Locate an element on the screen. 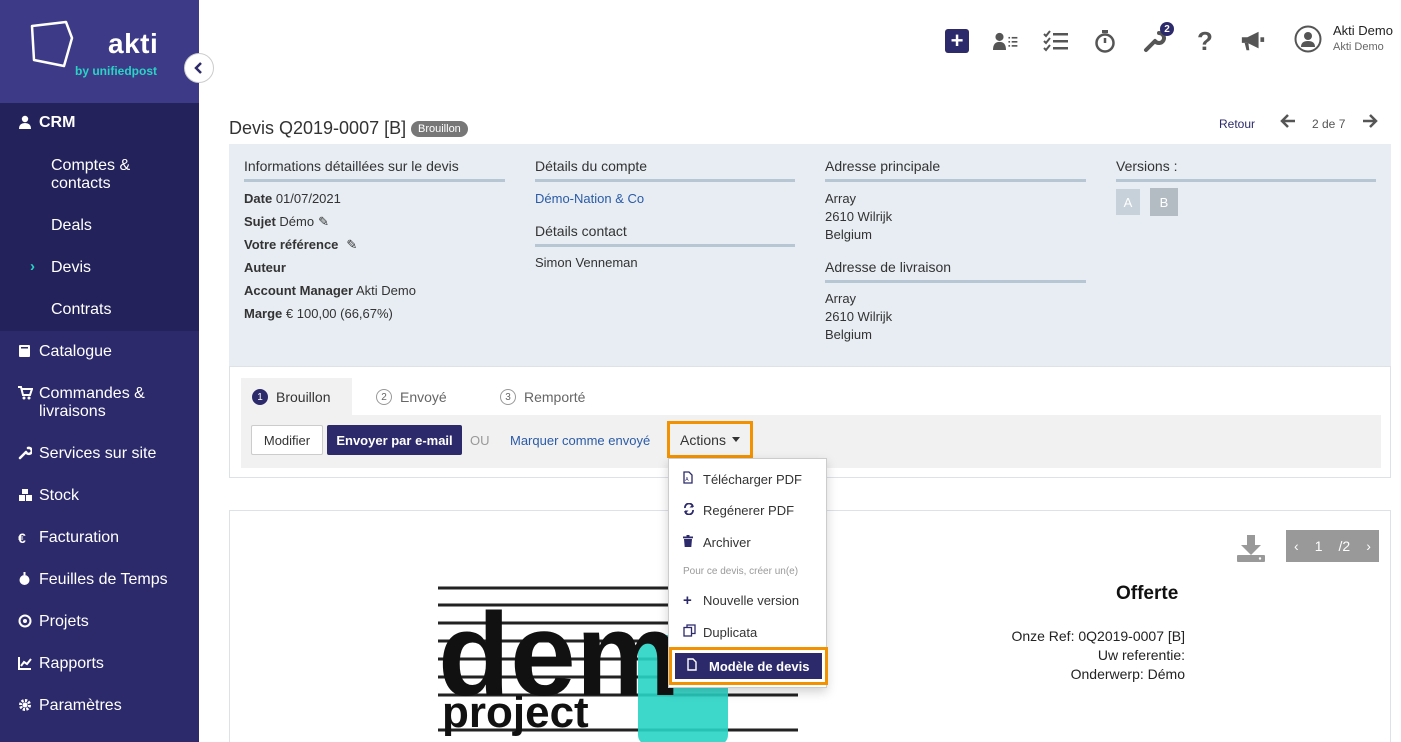 Image resolution: width=1401 pixels, height=742 pixels. sidebar-subitem-comptes: Comptes & contacts is located at coordinates (90, 175).